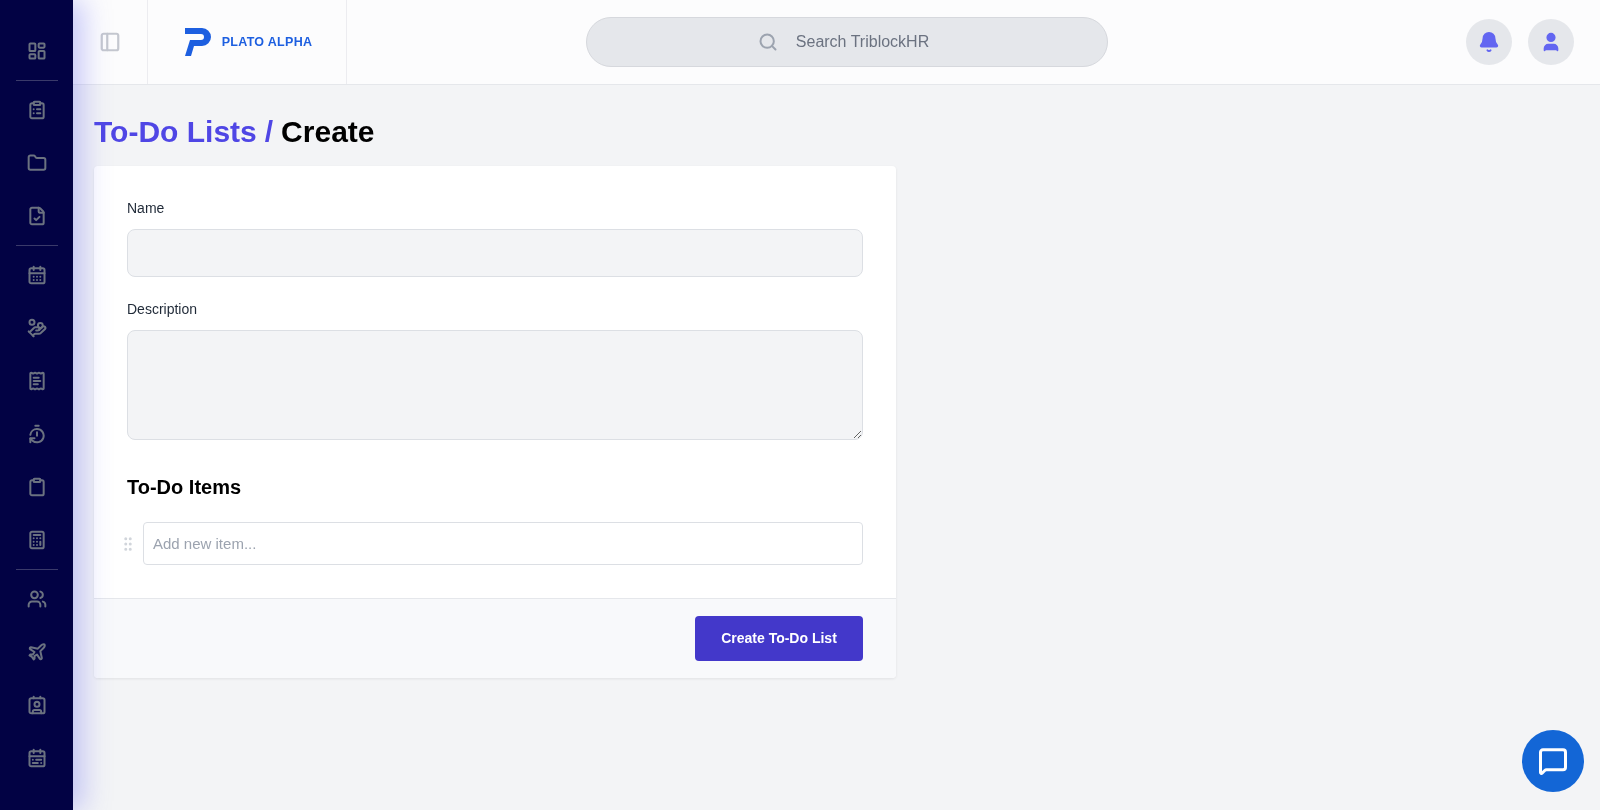 The height and width of the screenshot is (810, 1600). What do you see at coordinates (163, 309) in the screenshot?
I see `field-label: Description` at bounding box center [163, 309].